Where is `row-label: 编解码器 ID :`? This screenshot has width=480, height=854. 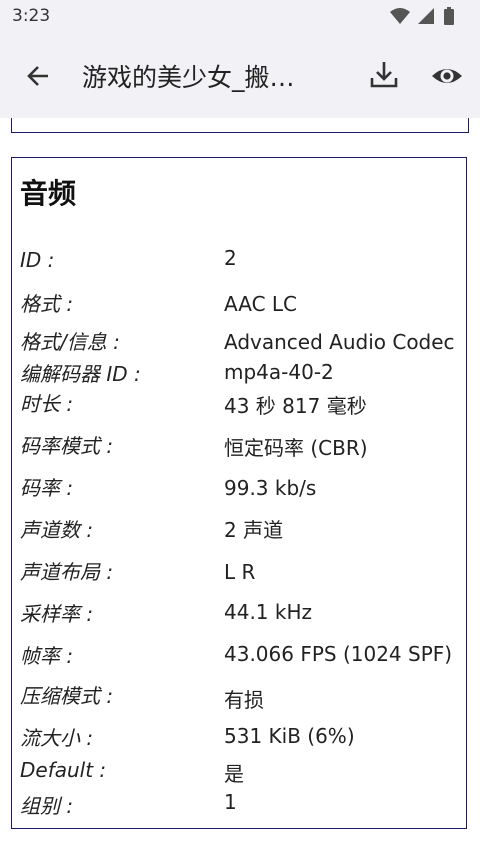 row-label: 编解码器 ID : is located at coordinates (80, 374).